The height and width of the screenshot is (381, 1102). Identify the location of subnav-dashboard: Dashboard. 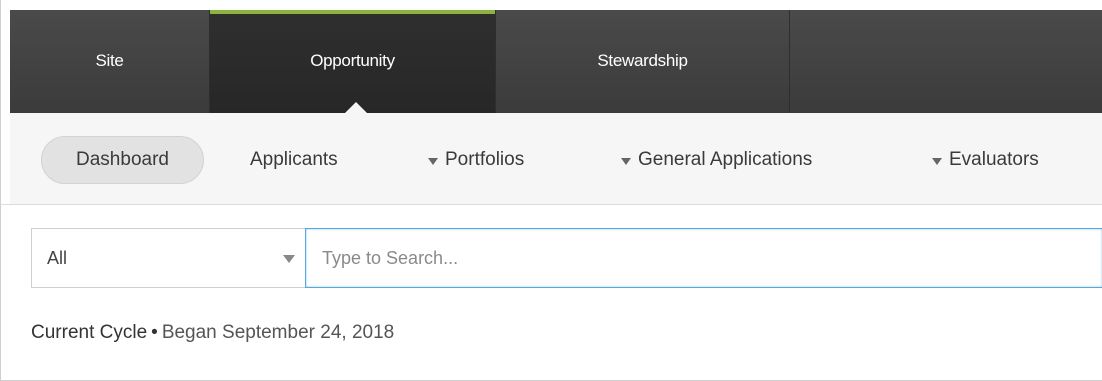
(122, 160).